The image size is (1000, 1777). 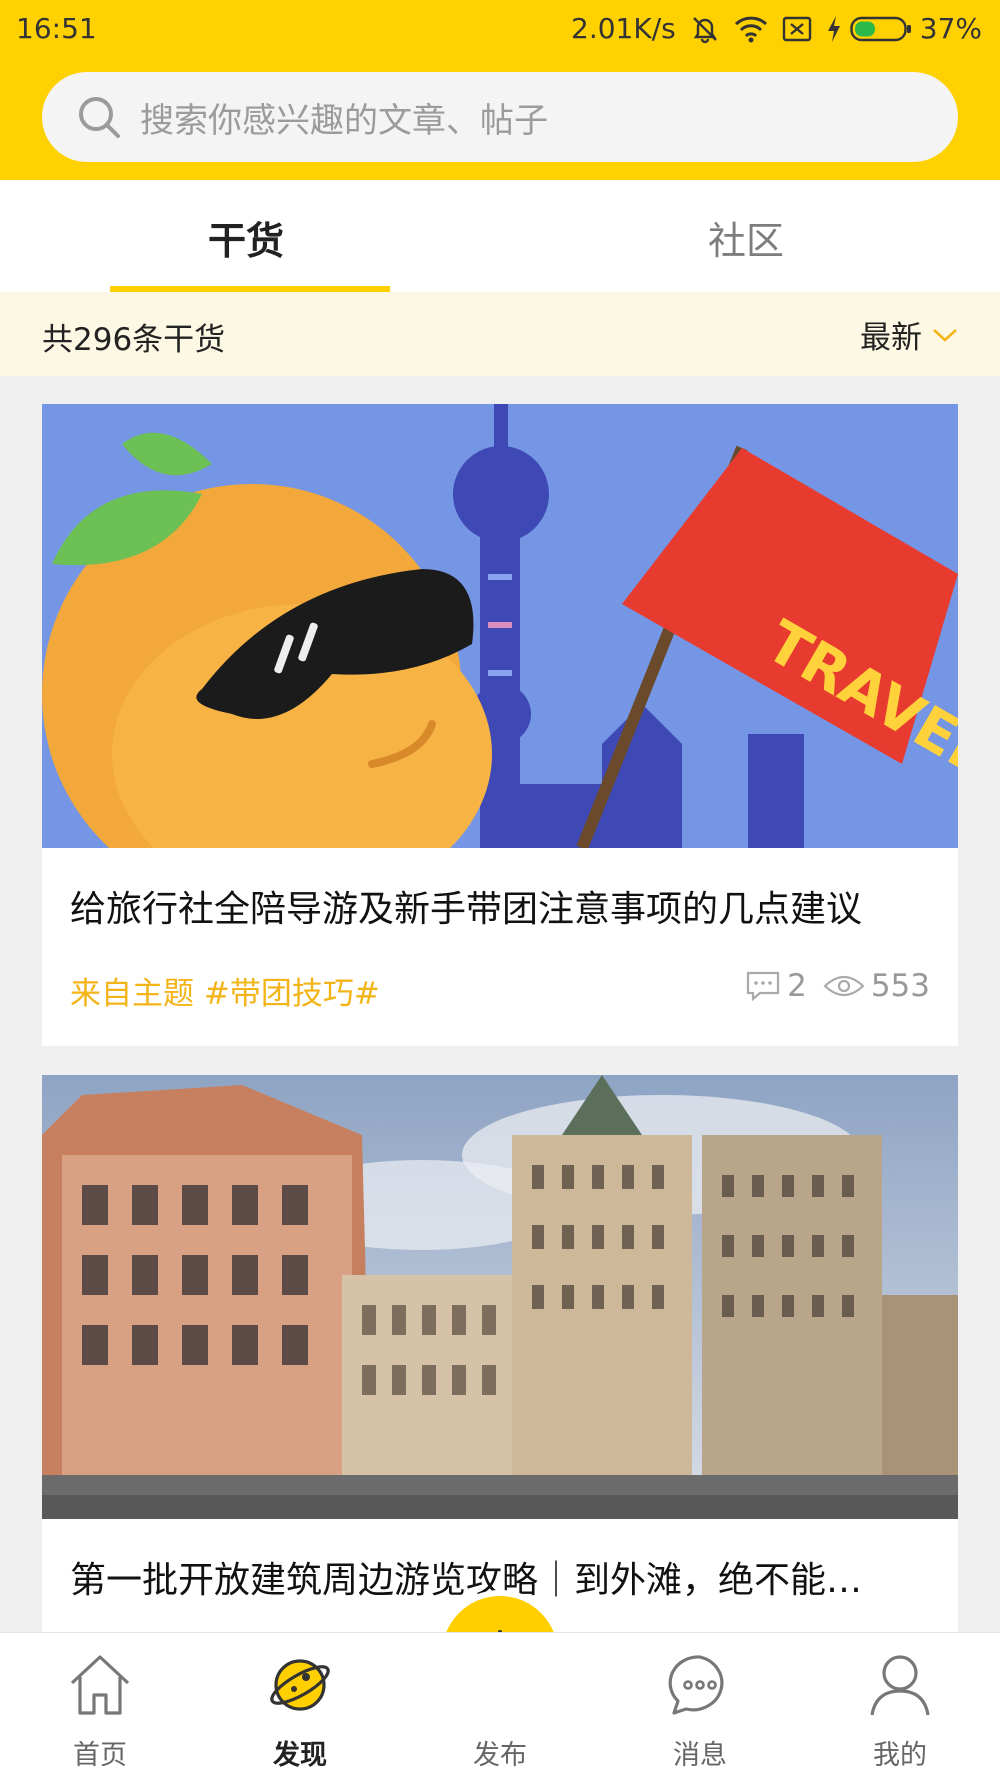 What do you see at coordinates (880, 28) in the screenshot?
I see `battery-icon` at bounding box center [880, 28].